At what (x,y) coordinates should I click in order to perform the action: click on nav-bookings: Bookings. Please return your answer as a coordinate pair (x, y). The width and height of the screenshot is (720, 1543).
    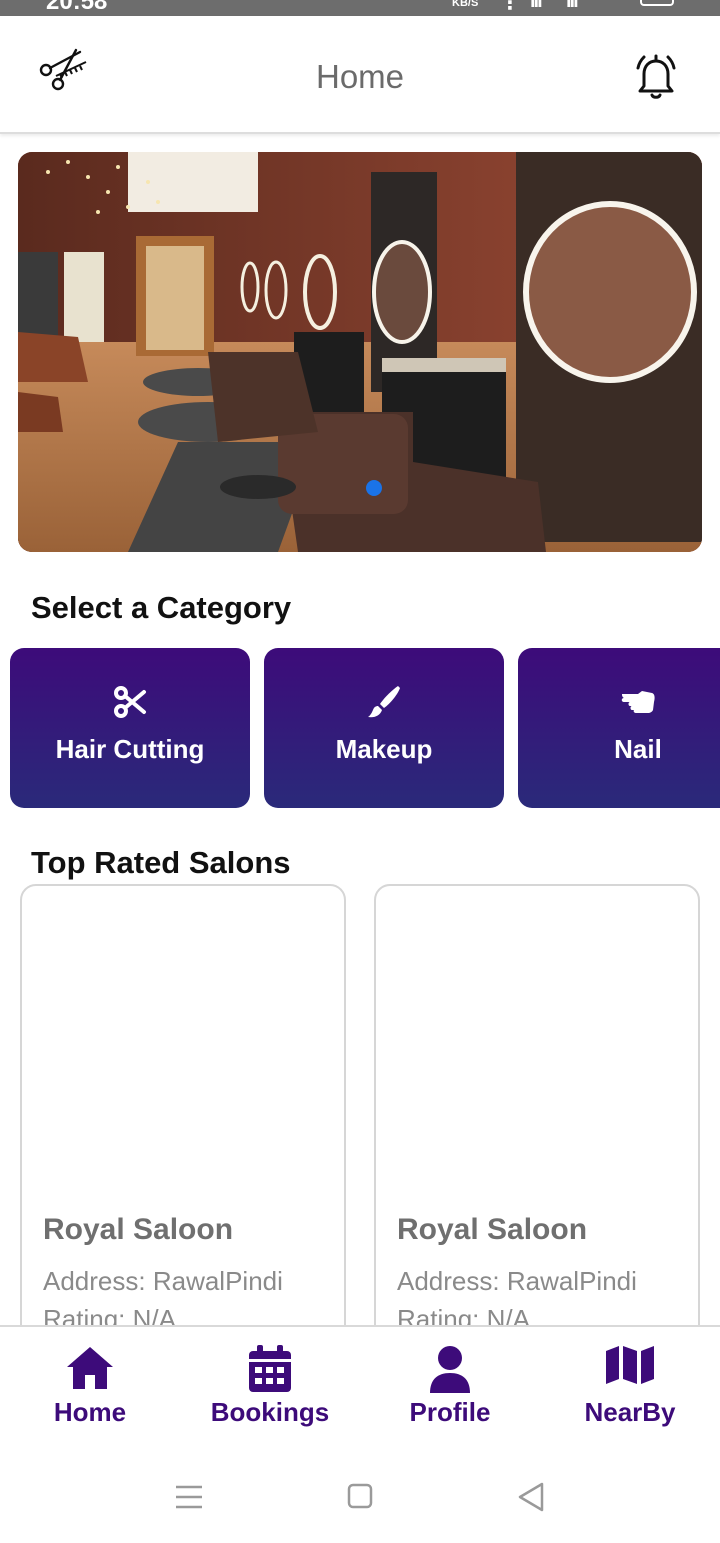
    Looking at the image, I should click on (270, 1390).